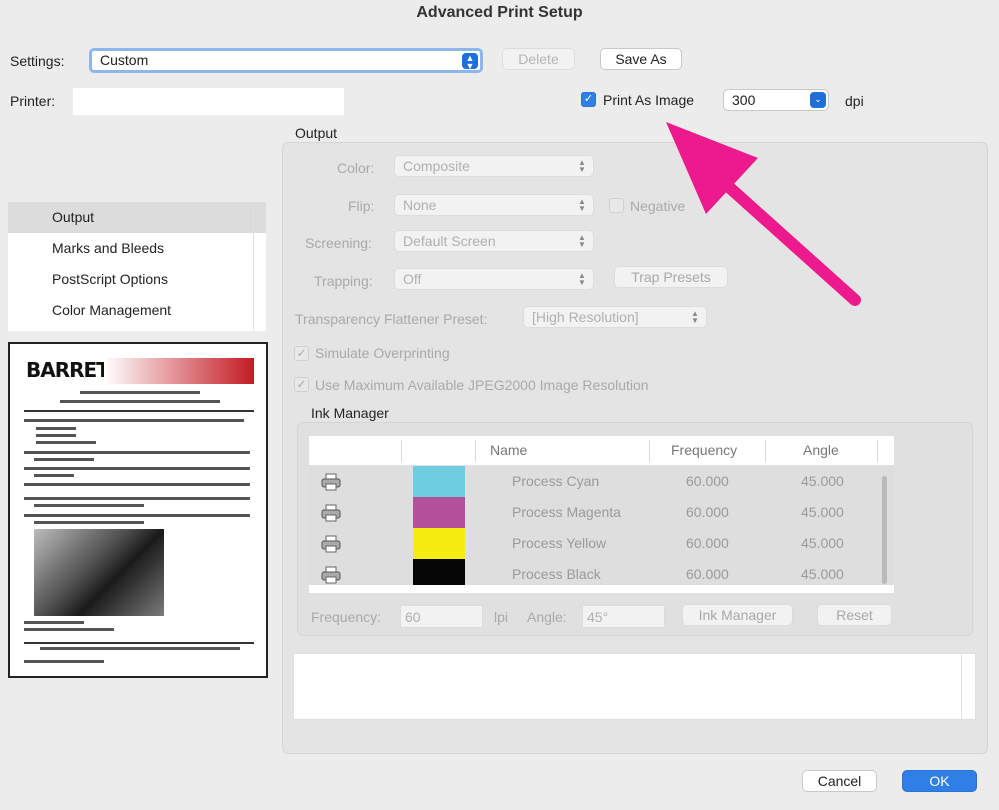  Describe the element at coordinates (776, 100) in the screenshot. I see `dpi-select: 300 ⌄` at that location.